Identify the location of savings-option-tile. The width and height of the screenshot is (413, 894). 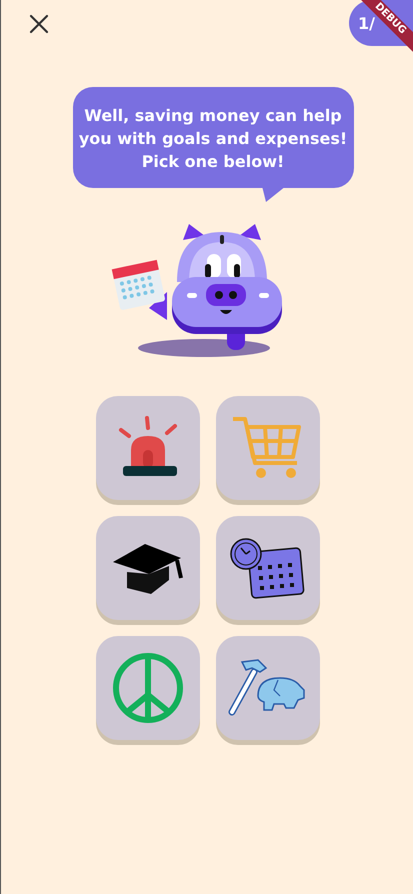
(268, 688).